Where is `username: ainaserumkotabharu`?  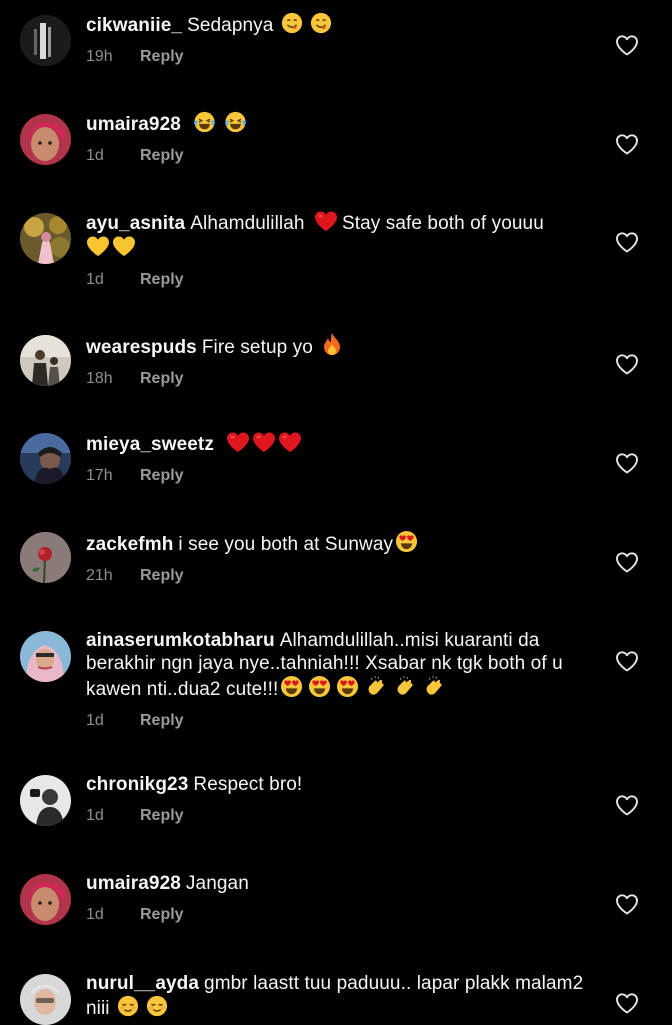
username: ainaserumkotabharu is located at coordinates (180, 640).